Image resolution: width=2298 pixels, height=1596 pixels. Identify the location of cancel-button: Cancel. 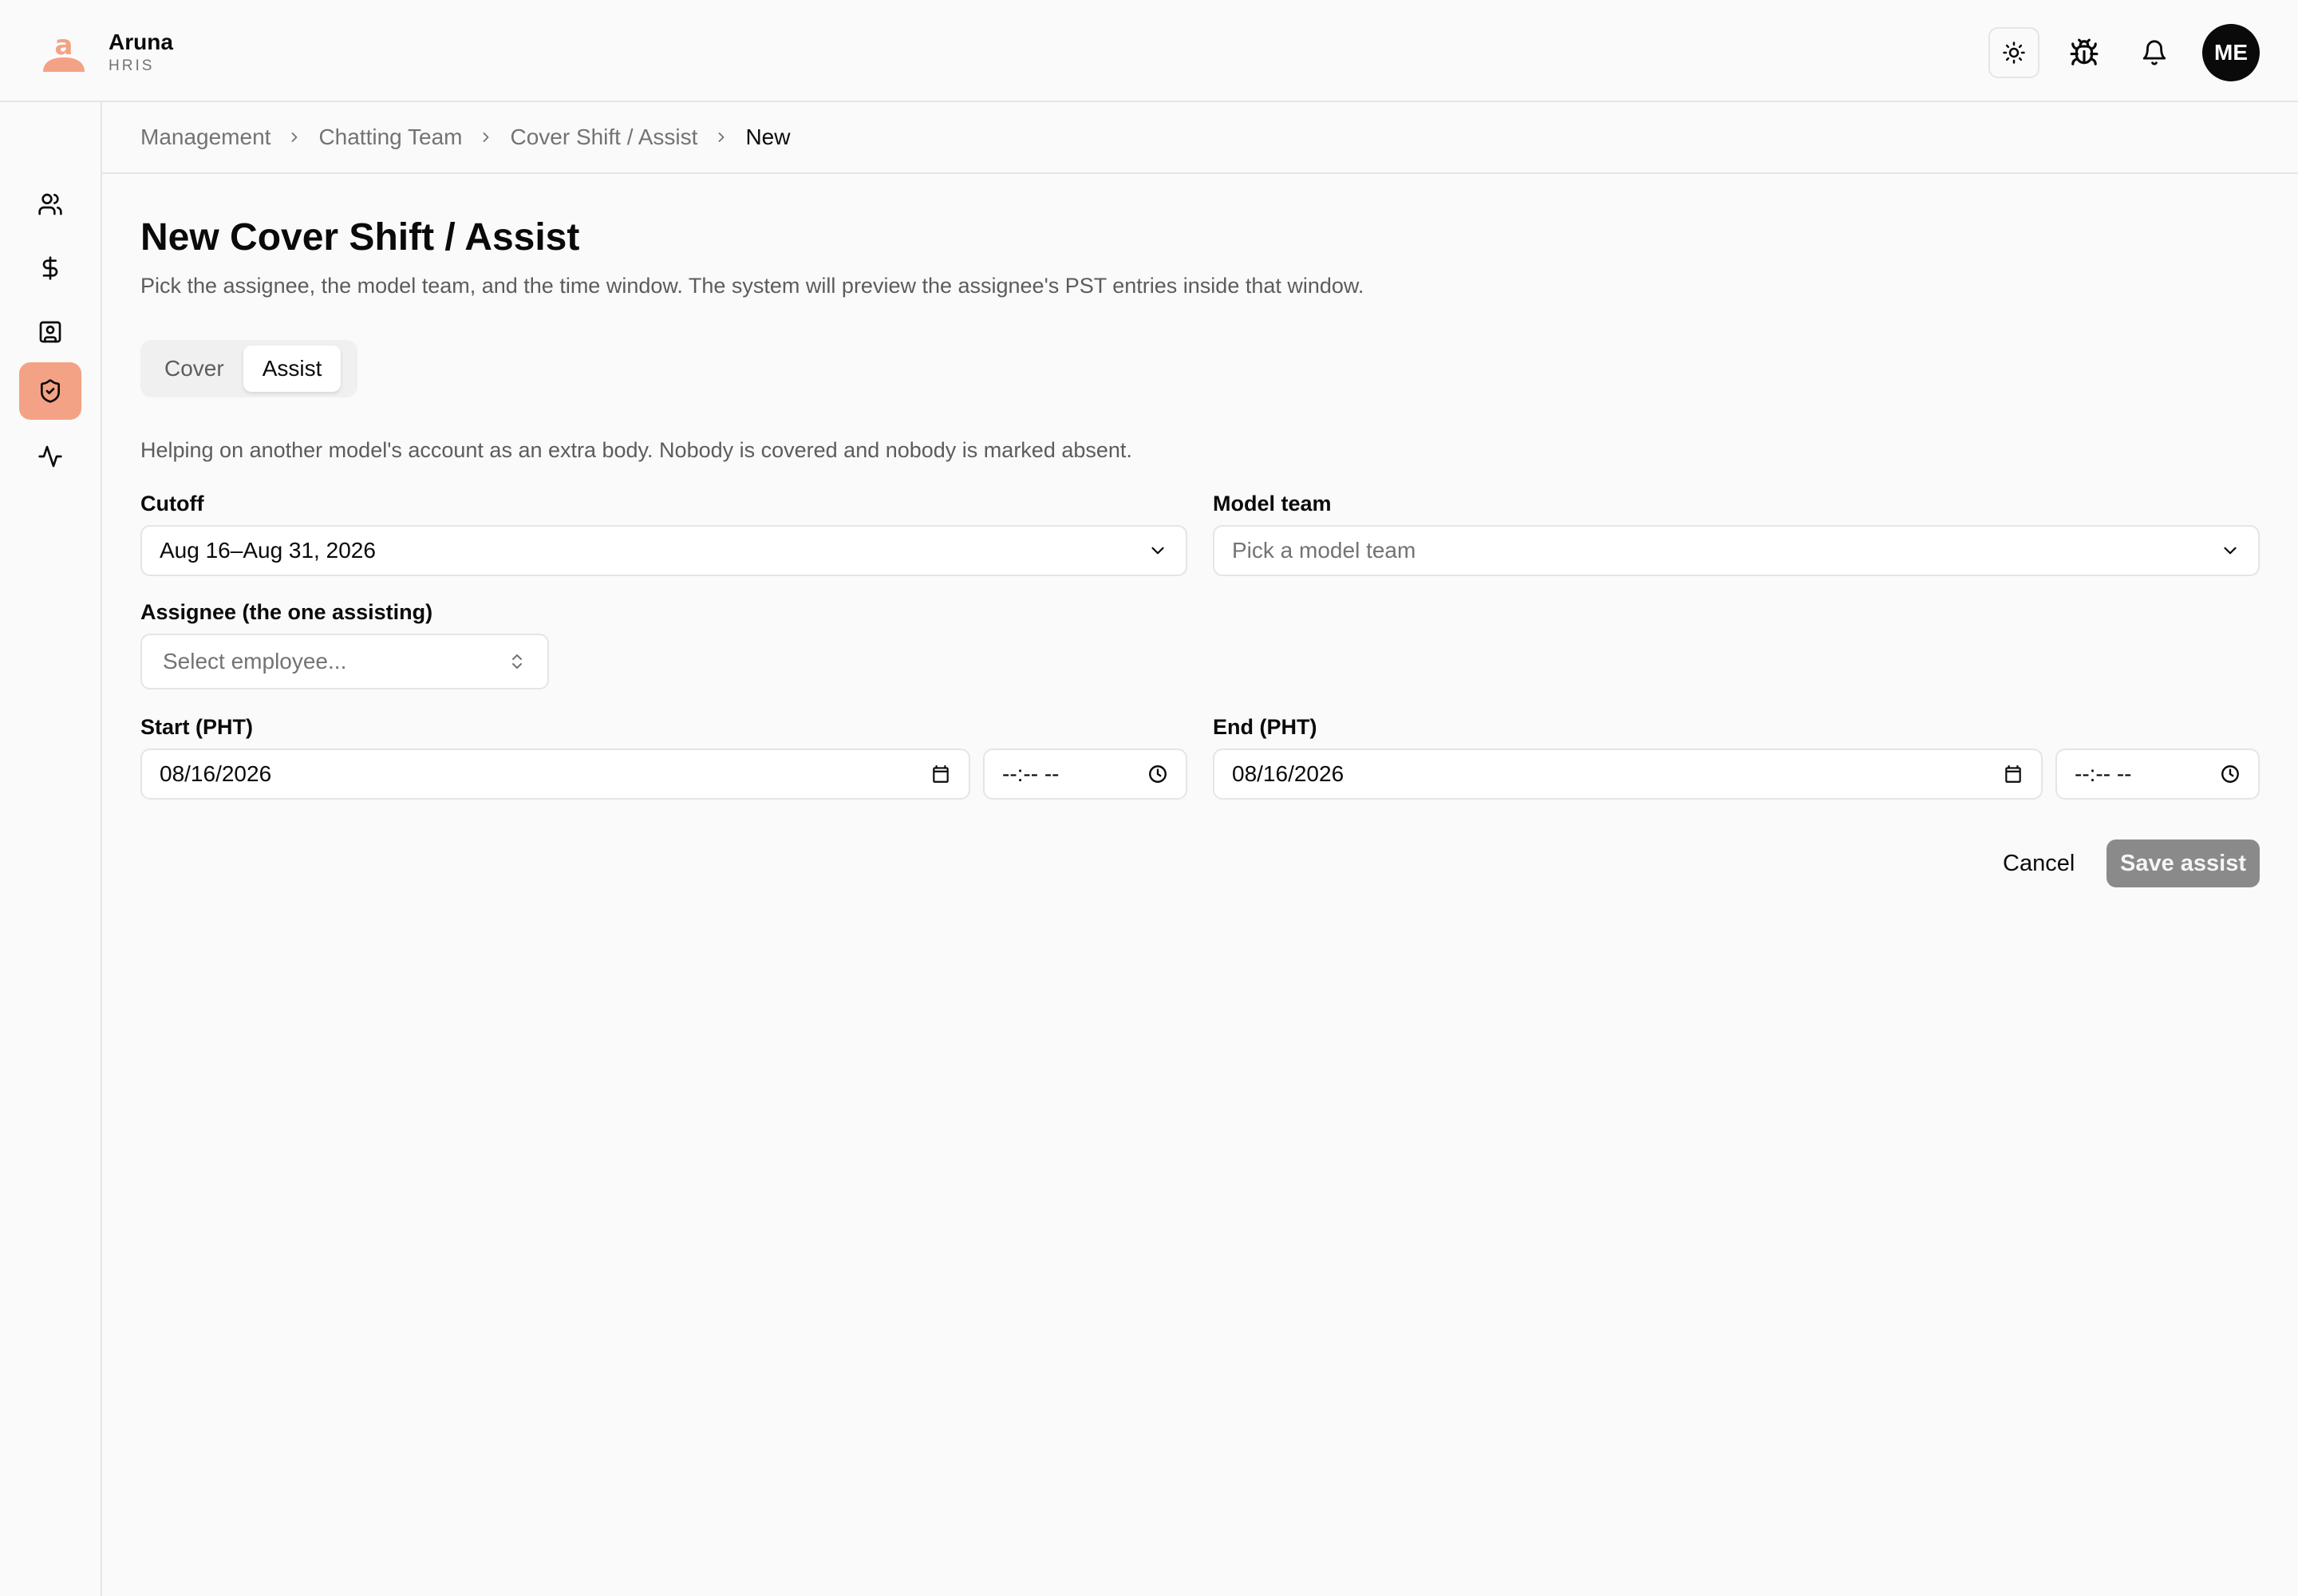
(2039, 863).